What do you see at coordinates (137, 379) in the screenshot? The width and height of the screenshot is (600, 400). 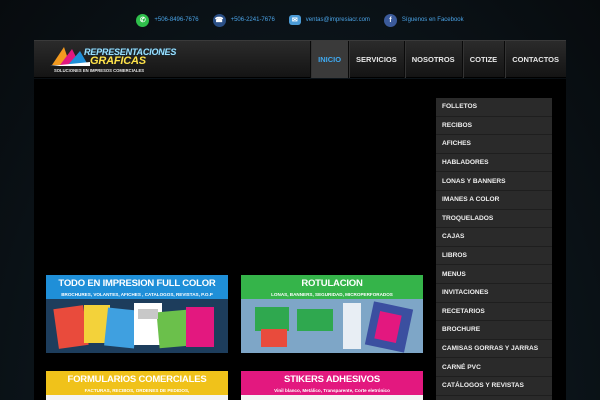 I see `card-title: FORMULARIOS COMERCIALES` at bounding box center [137, 379].